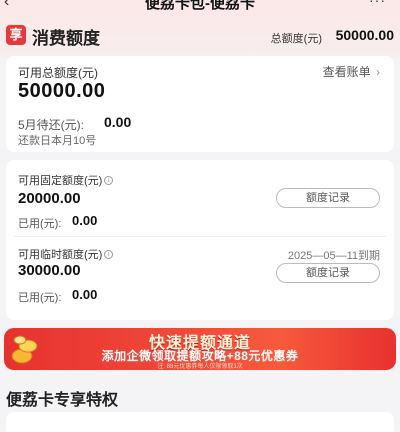  What do you see at coordinates (40, 298) in the screenshot?
I see `temp-used-label: 已用(元):` at bounding box center [40, 298].